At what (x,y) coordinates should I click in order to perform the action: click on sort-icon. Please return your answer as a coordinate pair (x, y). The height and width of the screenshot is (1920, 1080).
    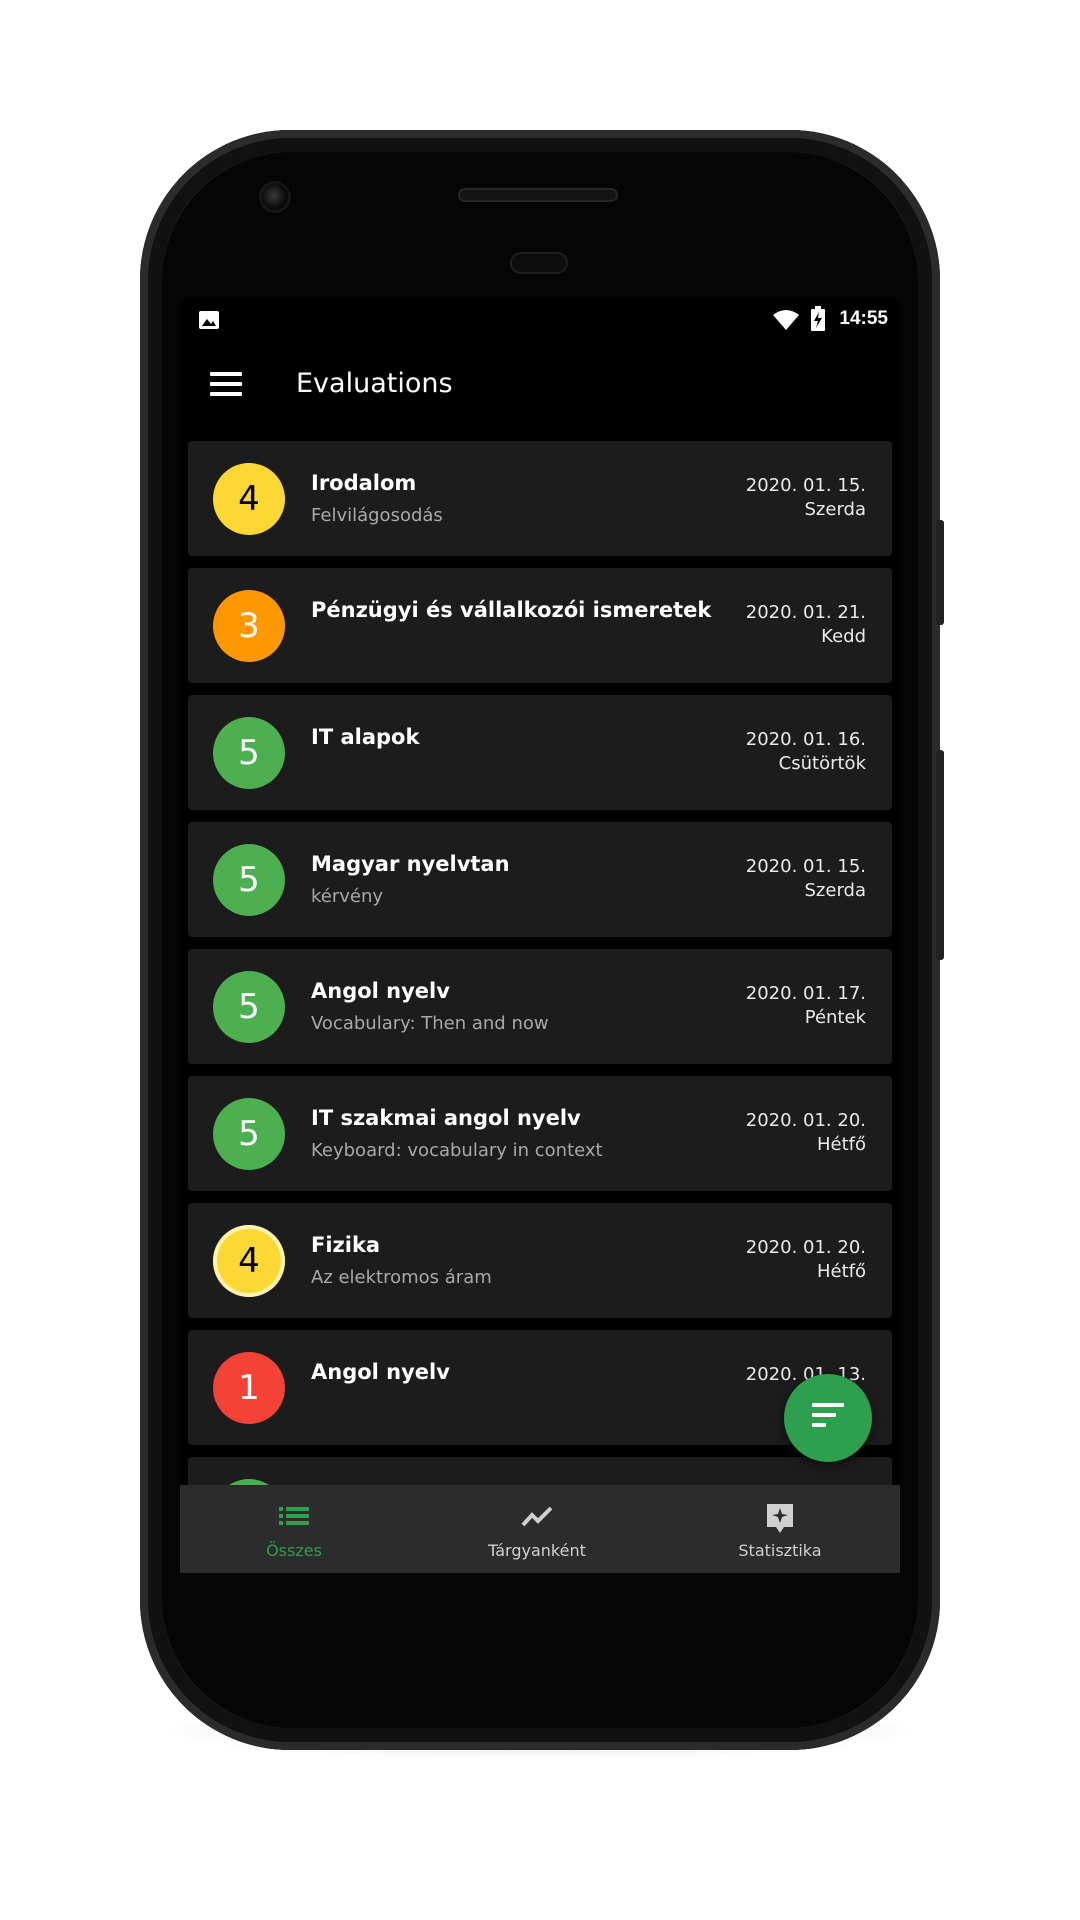
    Looking at the image, I should click on (828, 1418).